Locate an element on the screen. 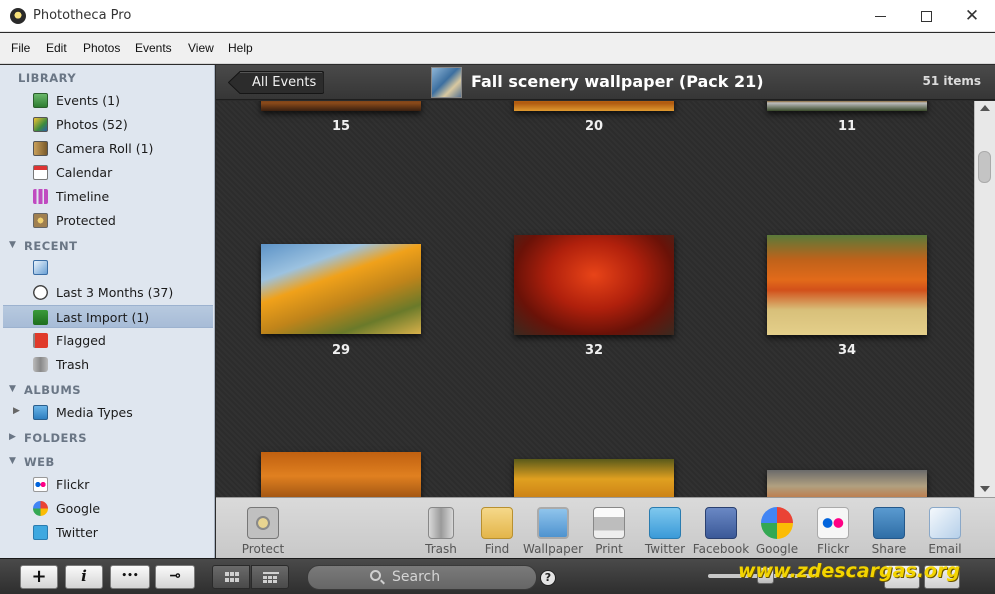  twitter-button: Twitter is located at coordinates (665, 530).